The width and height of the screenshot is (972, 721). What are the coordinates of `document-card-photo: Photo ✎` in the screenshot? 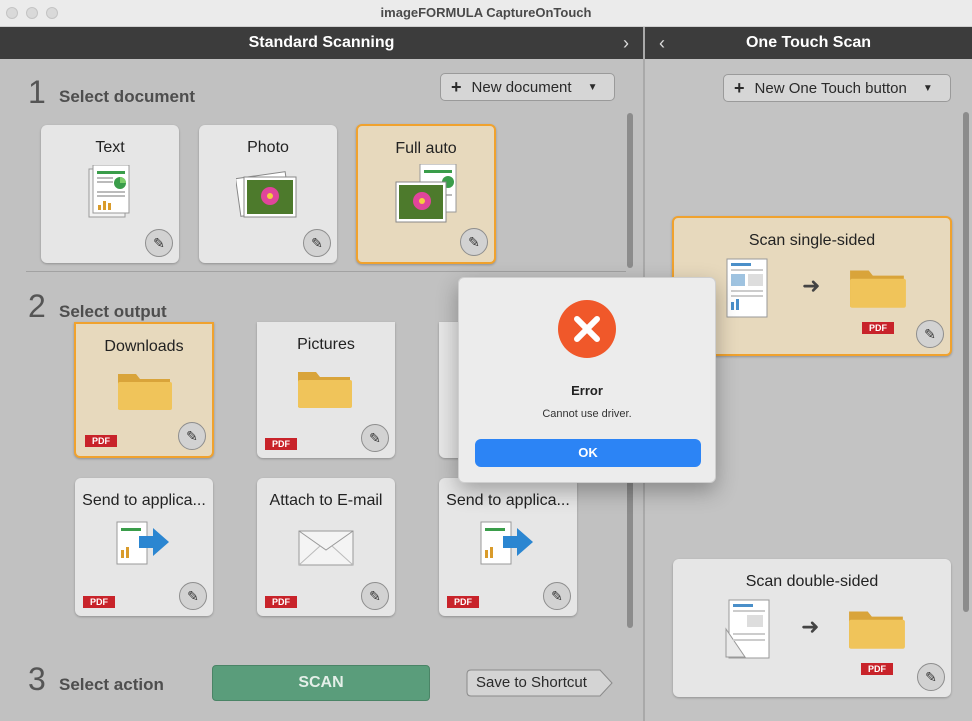 It's located at (268, 194).